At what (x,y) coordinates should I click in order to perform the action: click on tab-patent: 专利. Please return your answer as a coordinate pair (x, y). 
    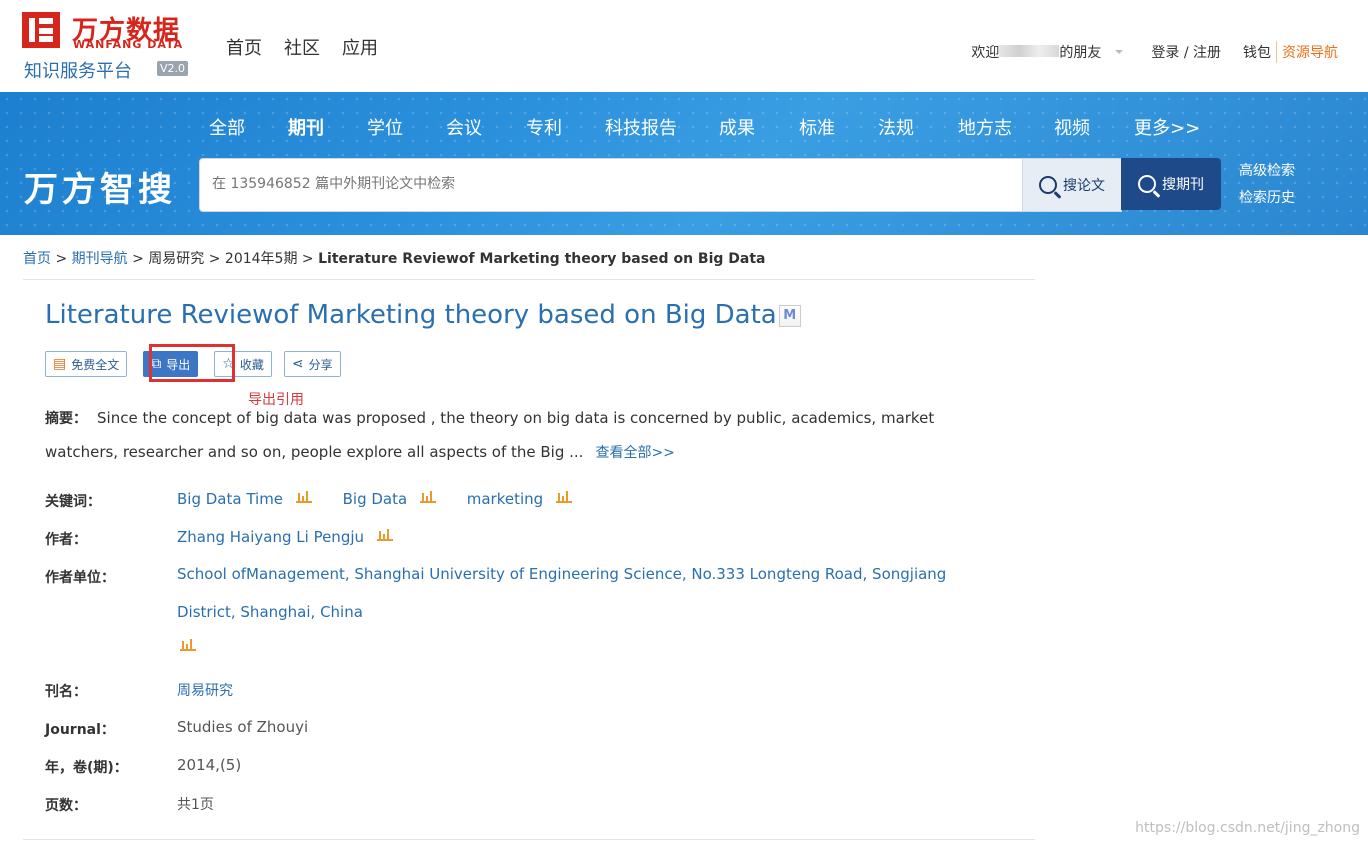
    Looking at the image, I should click on (565, 127).